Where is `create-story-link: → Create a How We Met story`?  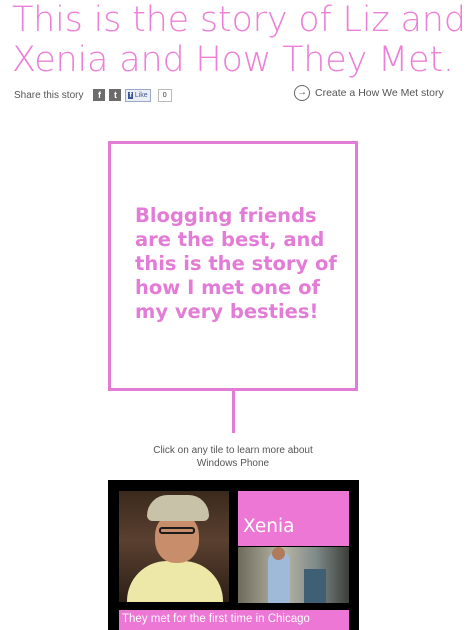
create-story-link: → Create a How We Met story is located at coordinates (369, 93).